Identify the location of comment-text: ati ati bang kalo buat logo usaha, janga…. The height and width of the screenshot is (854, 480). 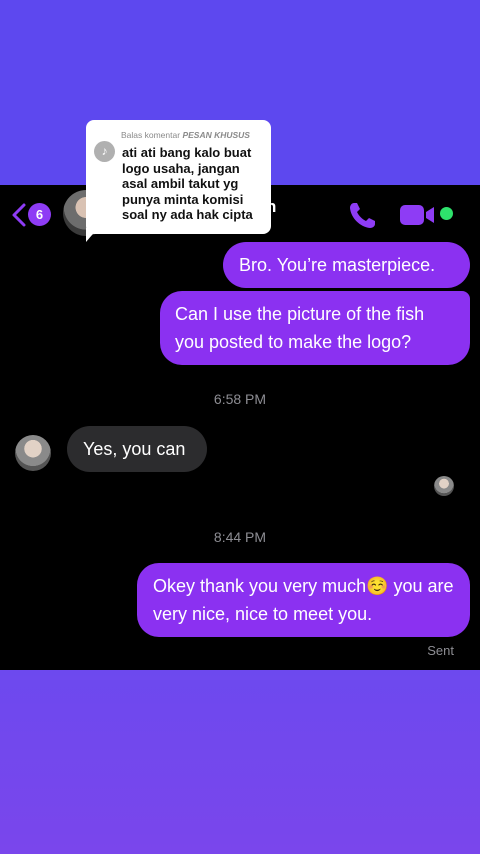
(187, 183).